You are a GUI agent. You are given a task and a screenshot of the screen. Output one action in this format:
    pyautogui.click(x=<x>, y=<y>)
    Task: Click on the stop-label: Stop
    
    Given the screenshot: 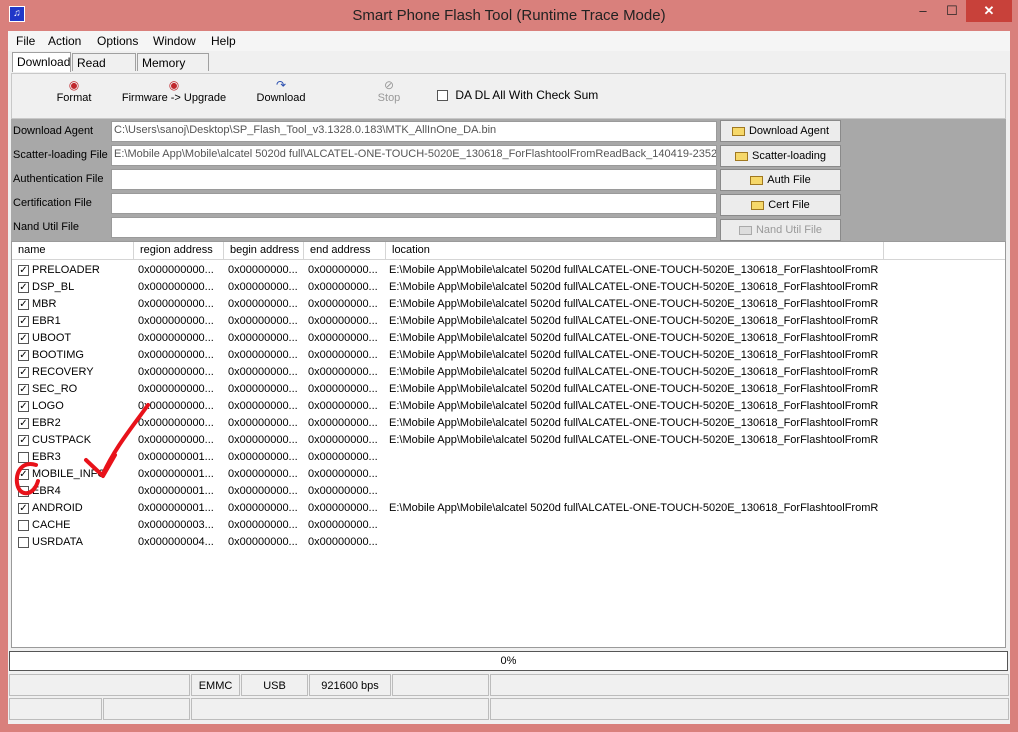 What is the action you would take?
    pyautogui.click(x=389, y=98)
    